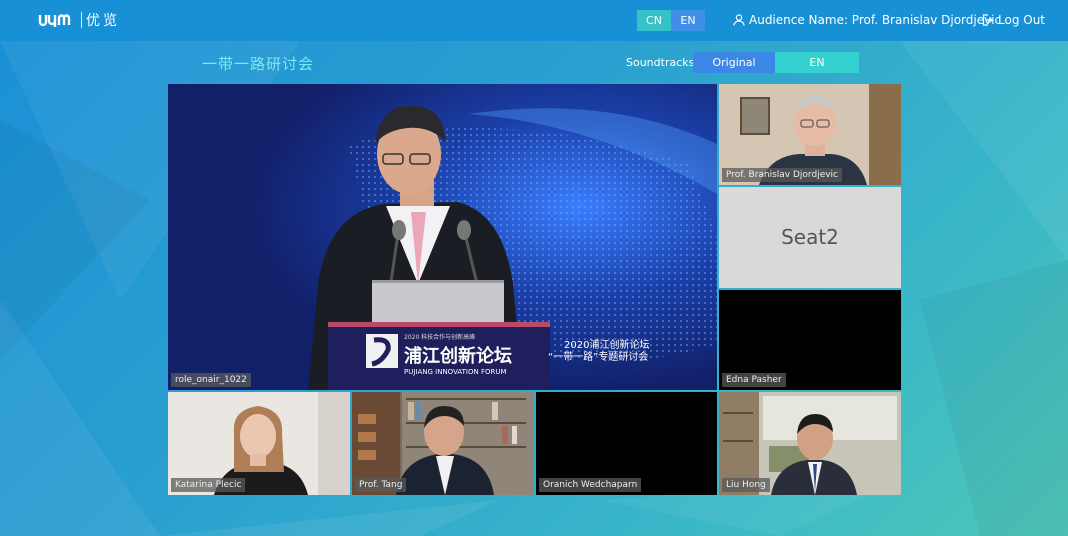 The width and height of the screenshot is (1068, 536). Describe the element at coordinates (688, 20) in the screenshot. I see `lang-en-button: EN` at that location.